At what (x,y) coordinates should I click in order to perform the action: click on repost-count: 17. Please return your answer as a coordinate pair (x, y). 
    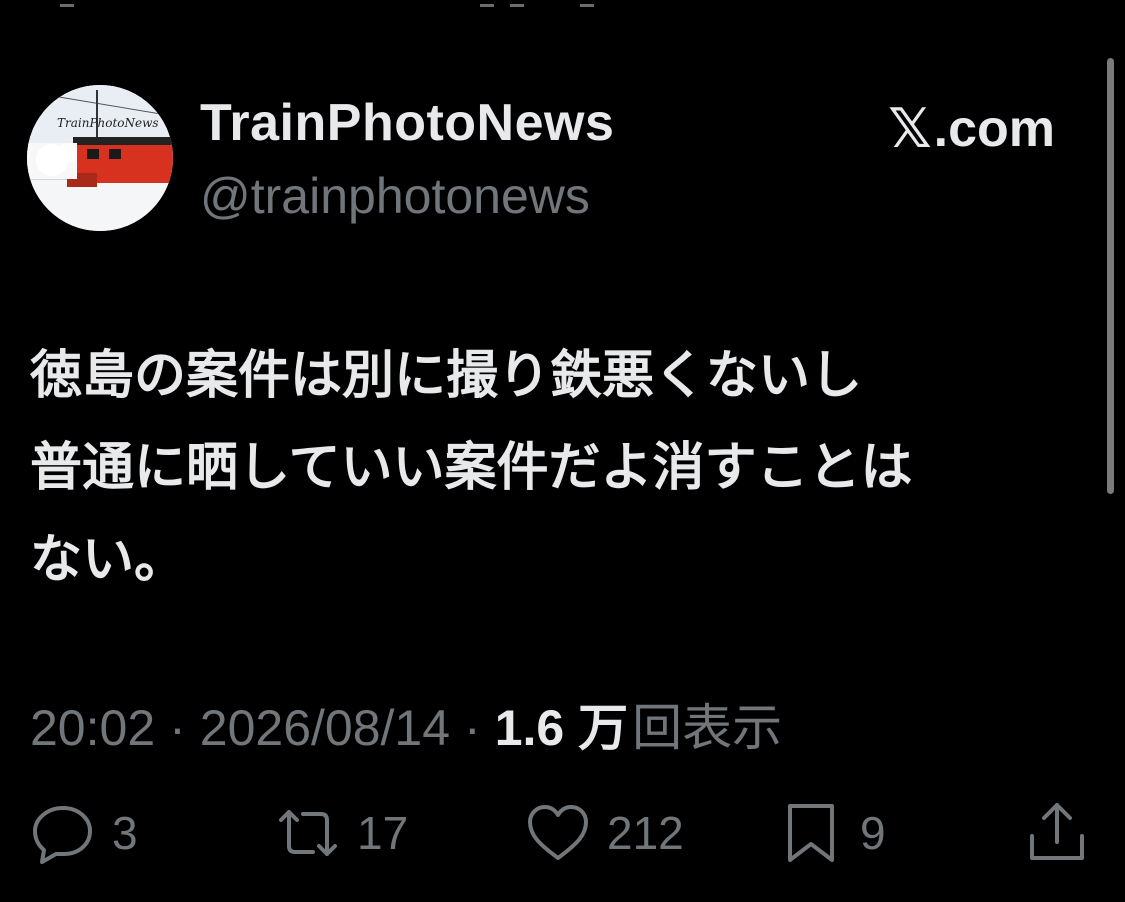
    Looking at the image, I should click on (383, 833).